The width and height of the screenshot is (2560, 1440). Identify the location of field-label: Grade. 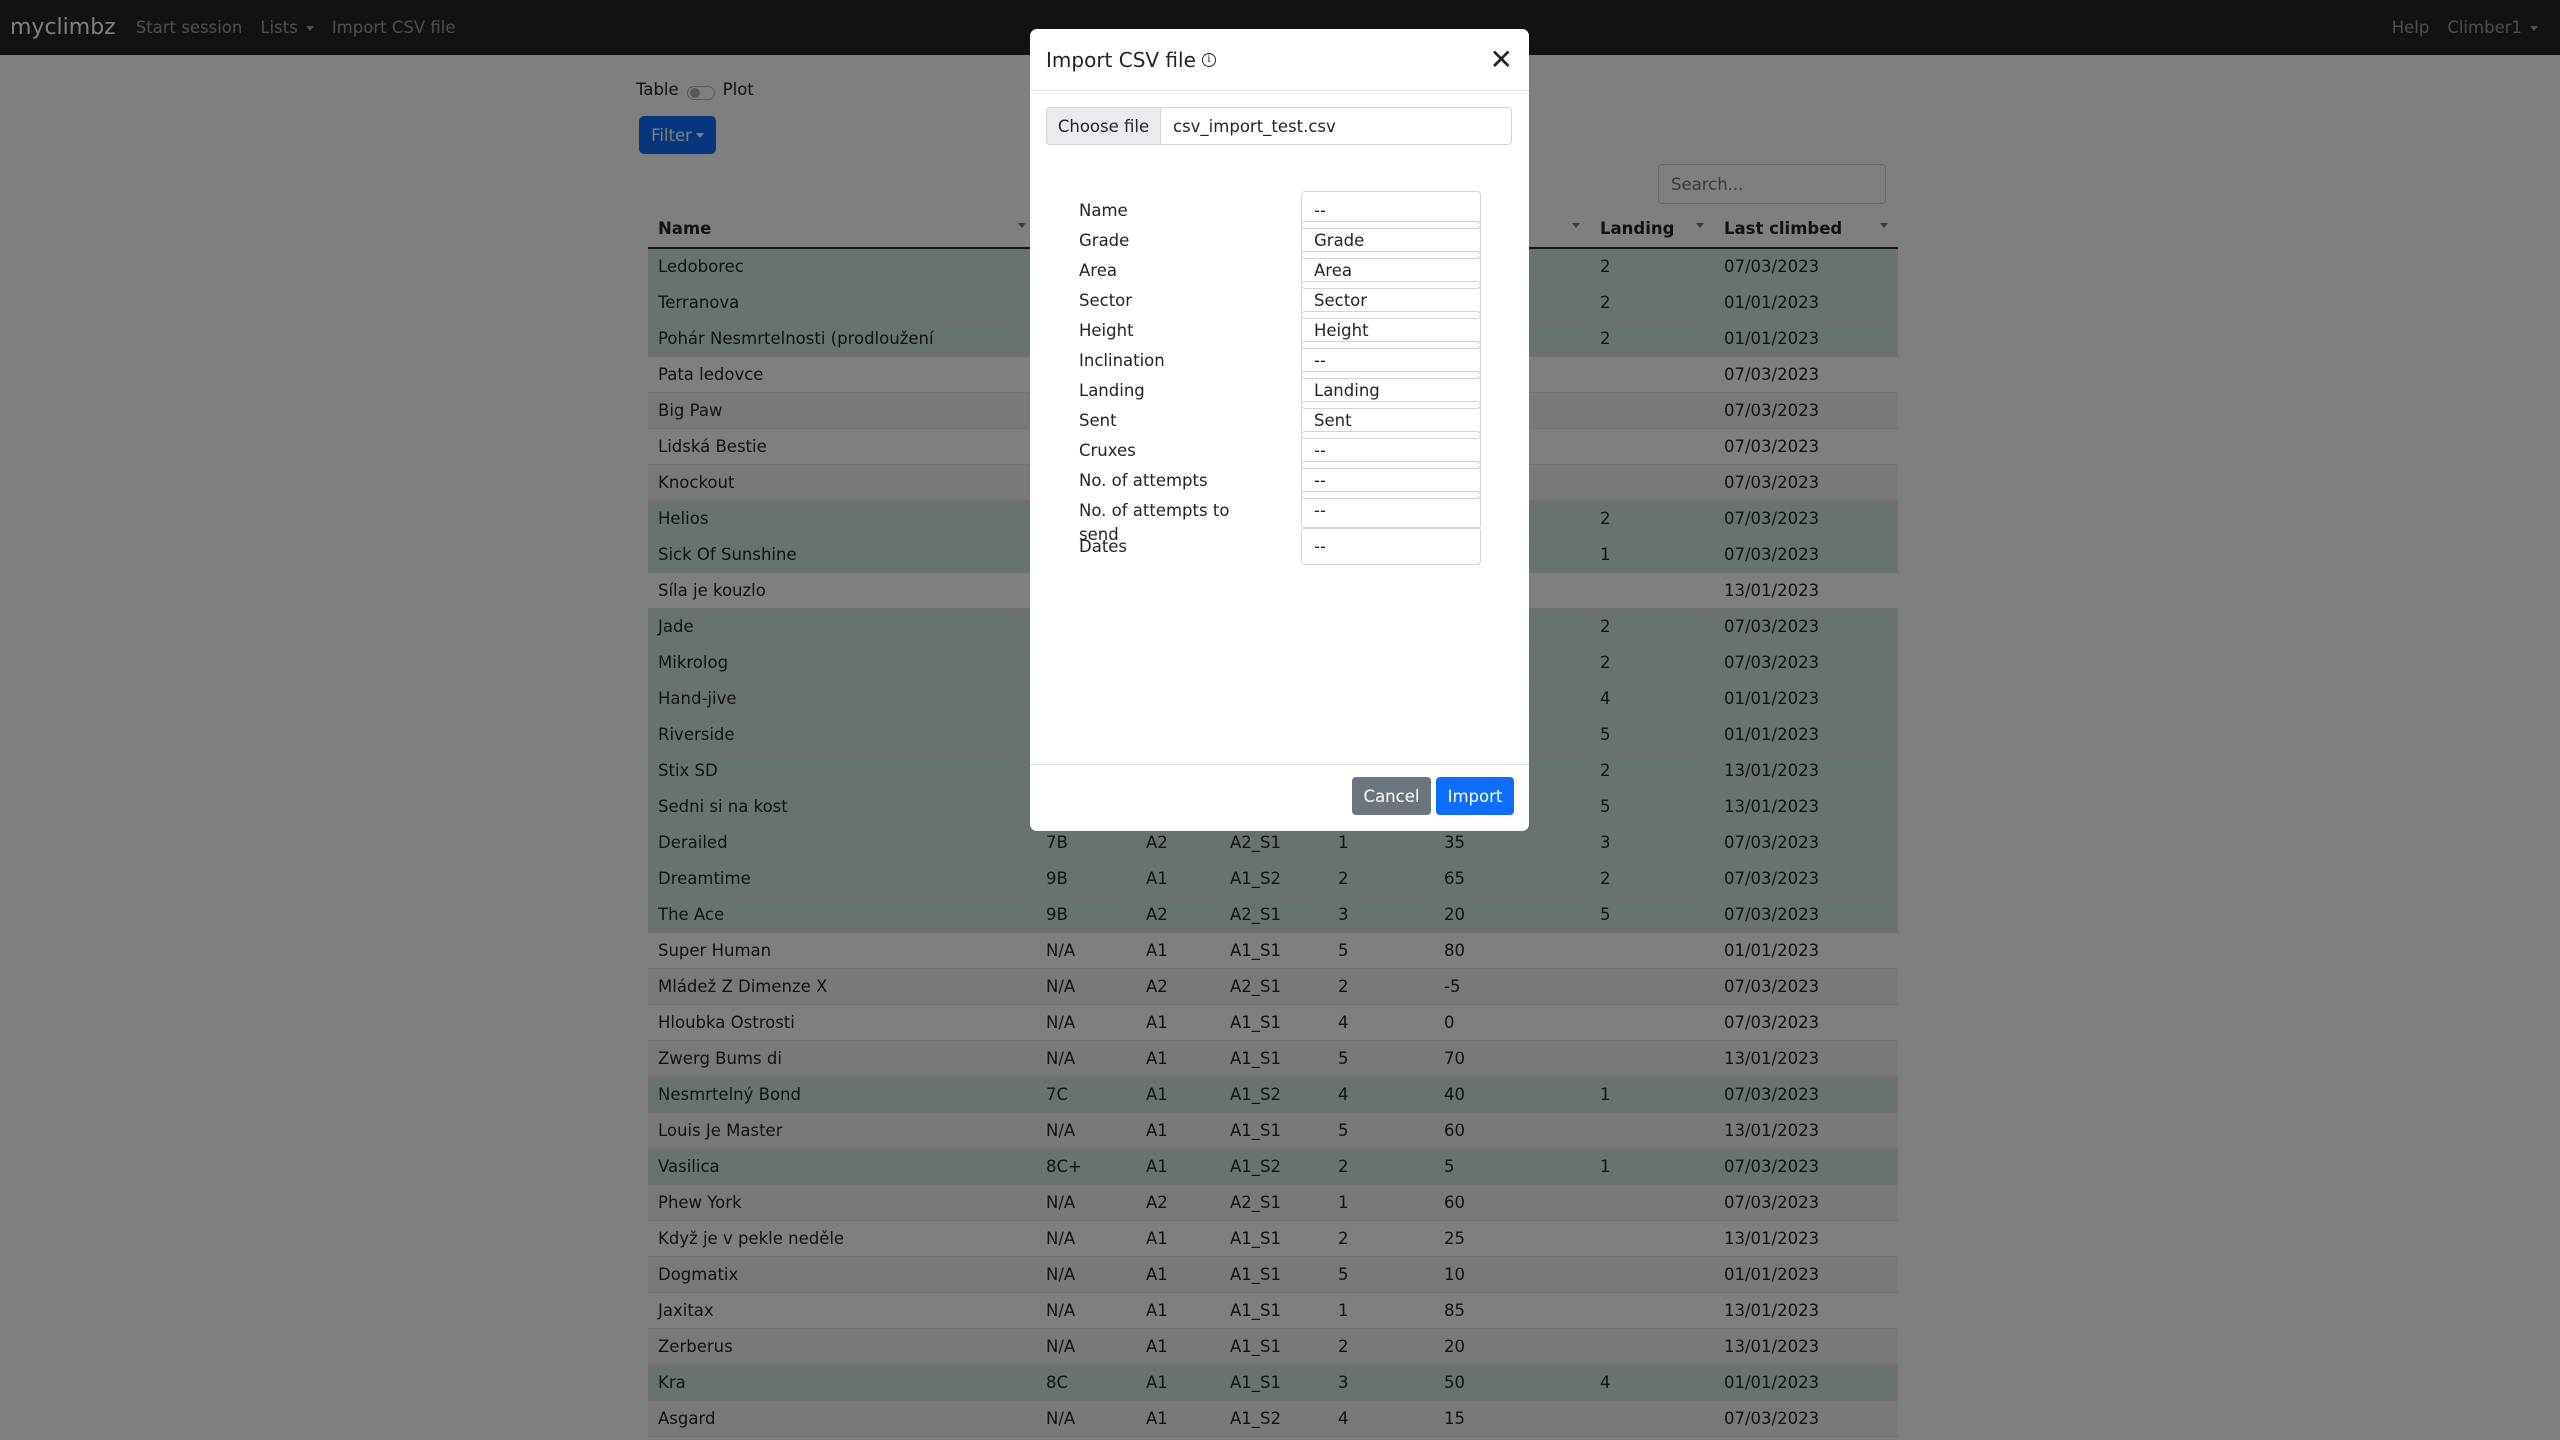
(1104, 240).